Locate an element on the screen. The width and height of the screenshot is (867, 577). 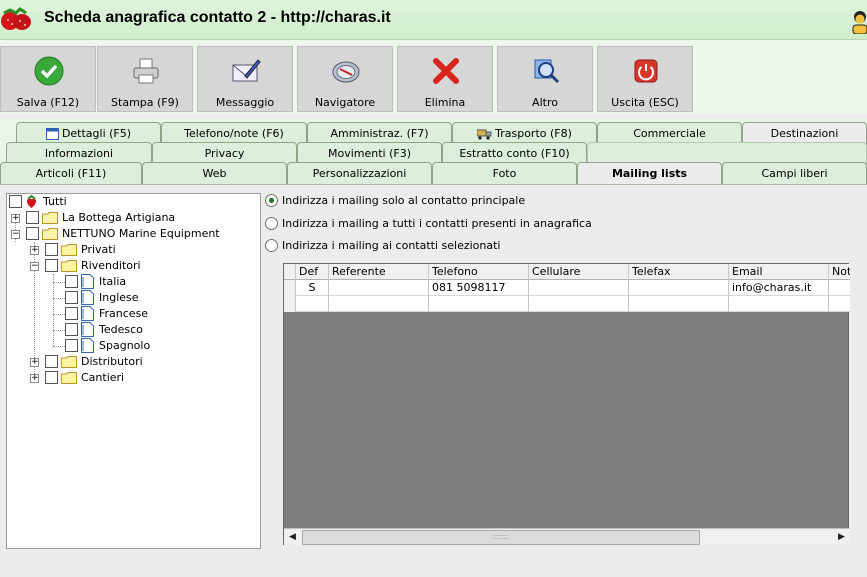
table-row: S 081 5098117 info@charas.it is located at coordinates (567, 288).